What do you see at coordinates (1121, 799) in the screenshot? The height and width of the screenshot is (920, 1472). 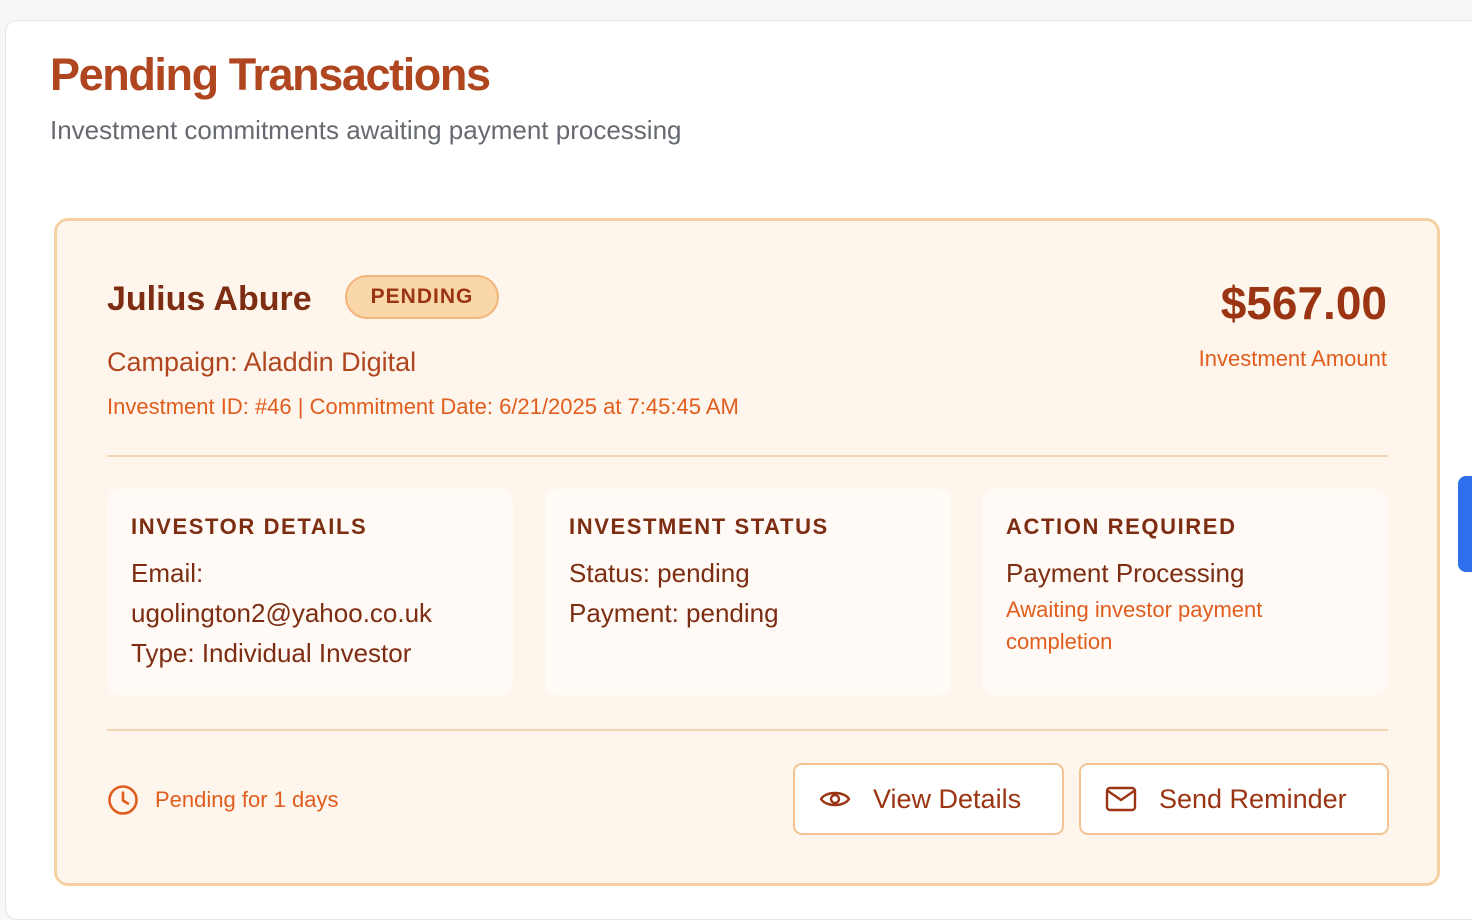 I see `mail-icon` at bounding box center [1121, 799].